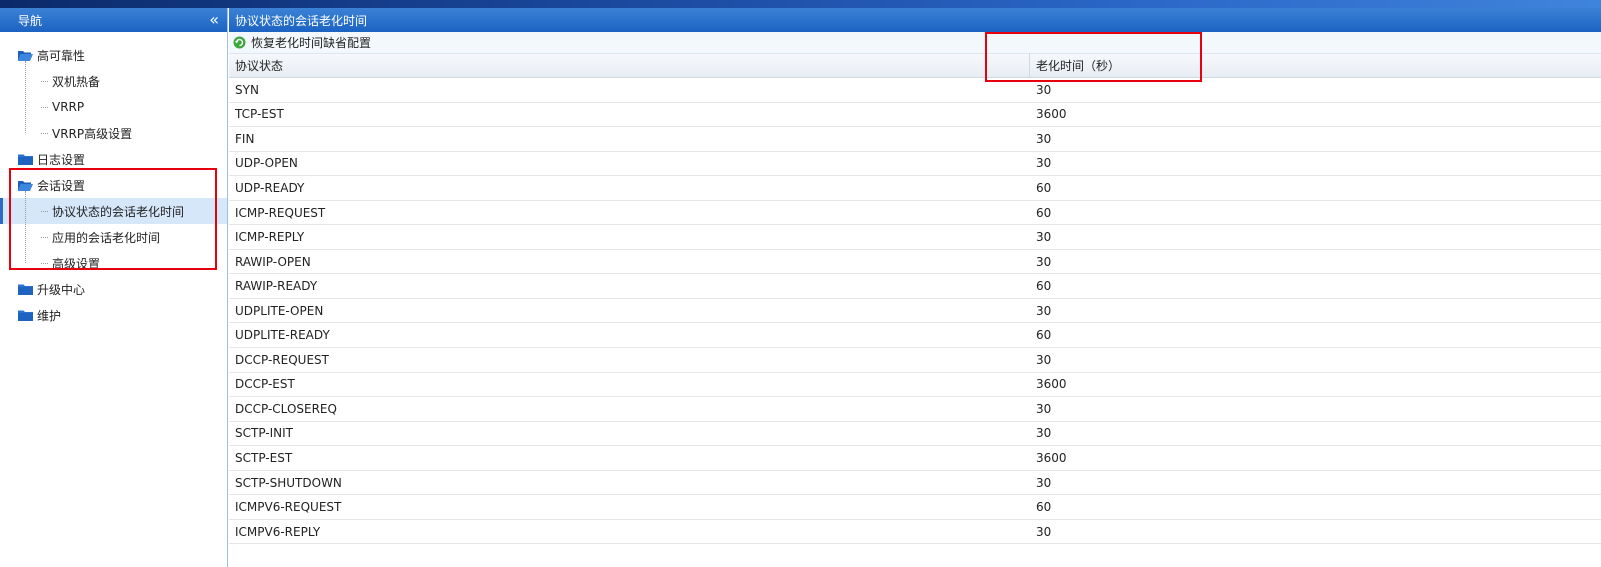 This screenshot has width=1601, height=567. I want to click on sidebar-item-3: 升级中心, so click(113, 289).